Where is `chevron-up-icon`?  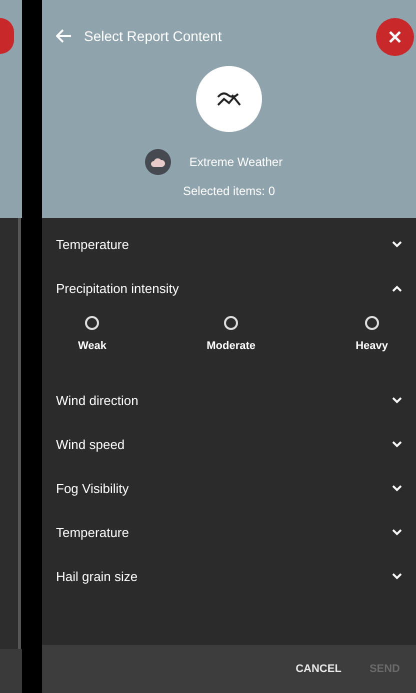 chevron-up-icon is located at coordinates (397, 288).